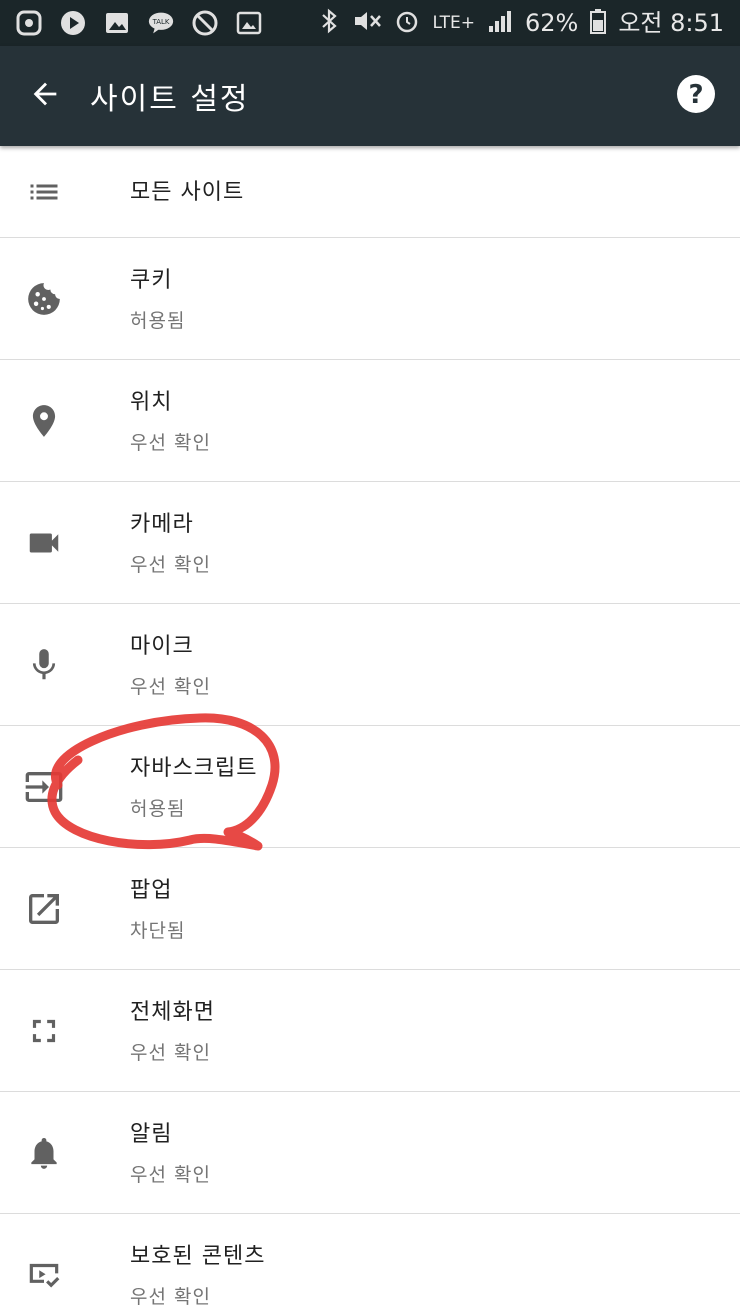 The height and width of the screenshot is (1315, 740). Describe the element at coordinates (671, 23) in the screenshot. I see `clock: 오전 8:51` at that location.